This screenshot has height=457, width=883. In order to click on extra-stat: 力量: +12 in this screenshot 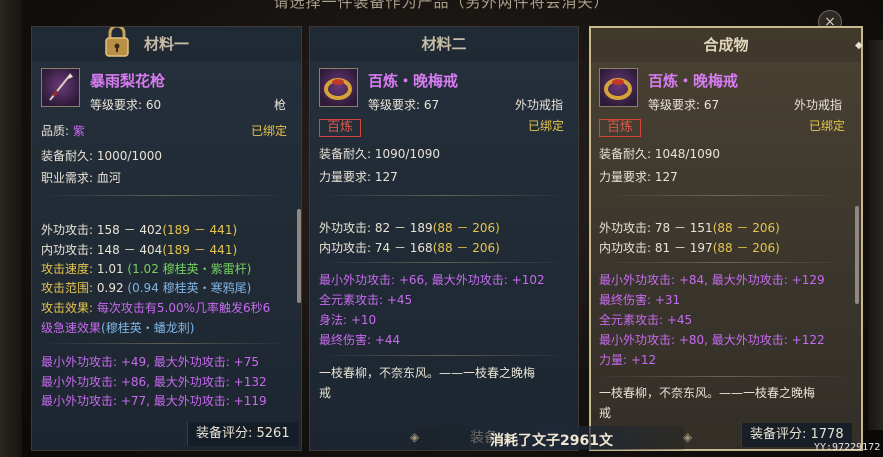, I will do `click(628, 360)`.